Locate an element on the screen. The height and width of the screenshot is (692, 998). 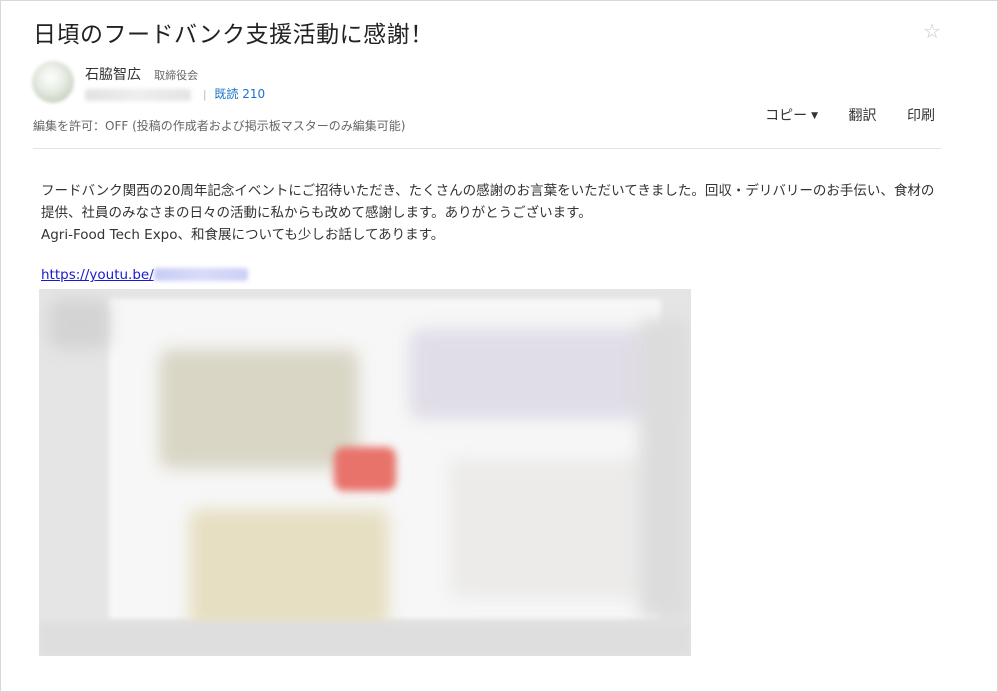
translate-button: 翻訳 is located at coordinates (863, 115).